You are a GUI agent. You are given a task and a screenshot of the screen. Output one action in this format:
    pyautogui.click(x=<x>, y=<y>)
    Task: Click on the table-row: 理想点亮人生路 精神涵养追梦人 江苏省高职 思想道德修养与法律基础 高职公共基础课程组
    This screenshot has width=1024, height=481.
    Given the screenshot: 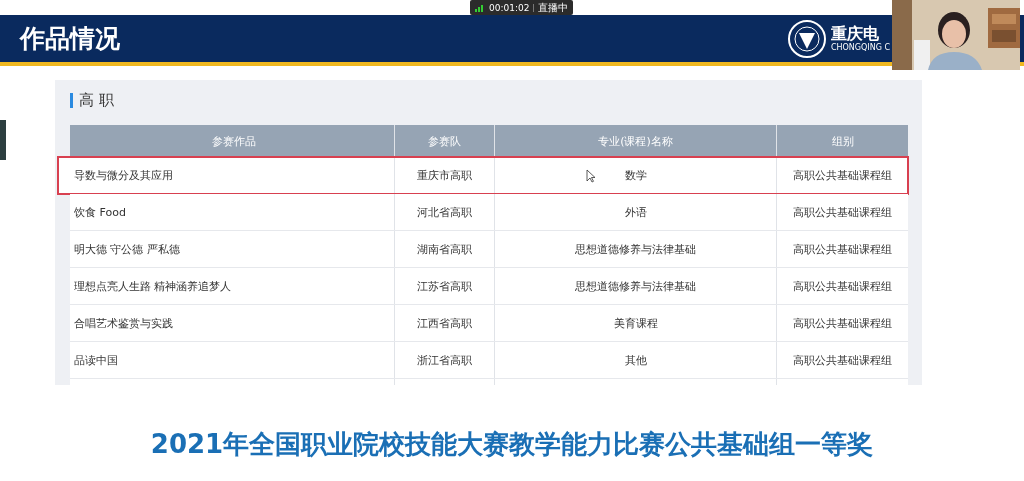 What is the action you would take?
    pyautogui.click(x=489, y=286)
    